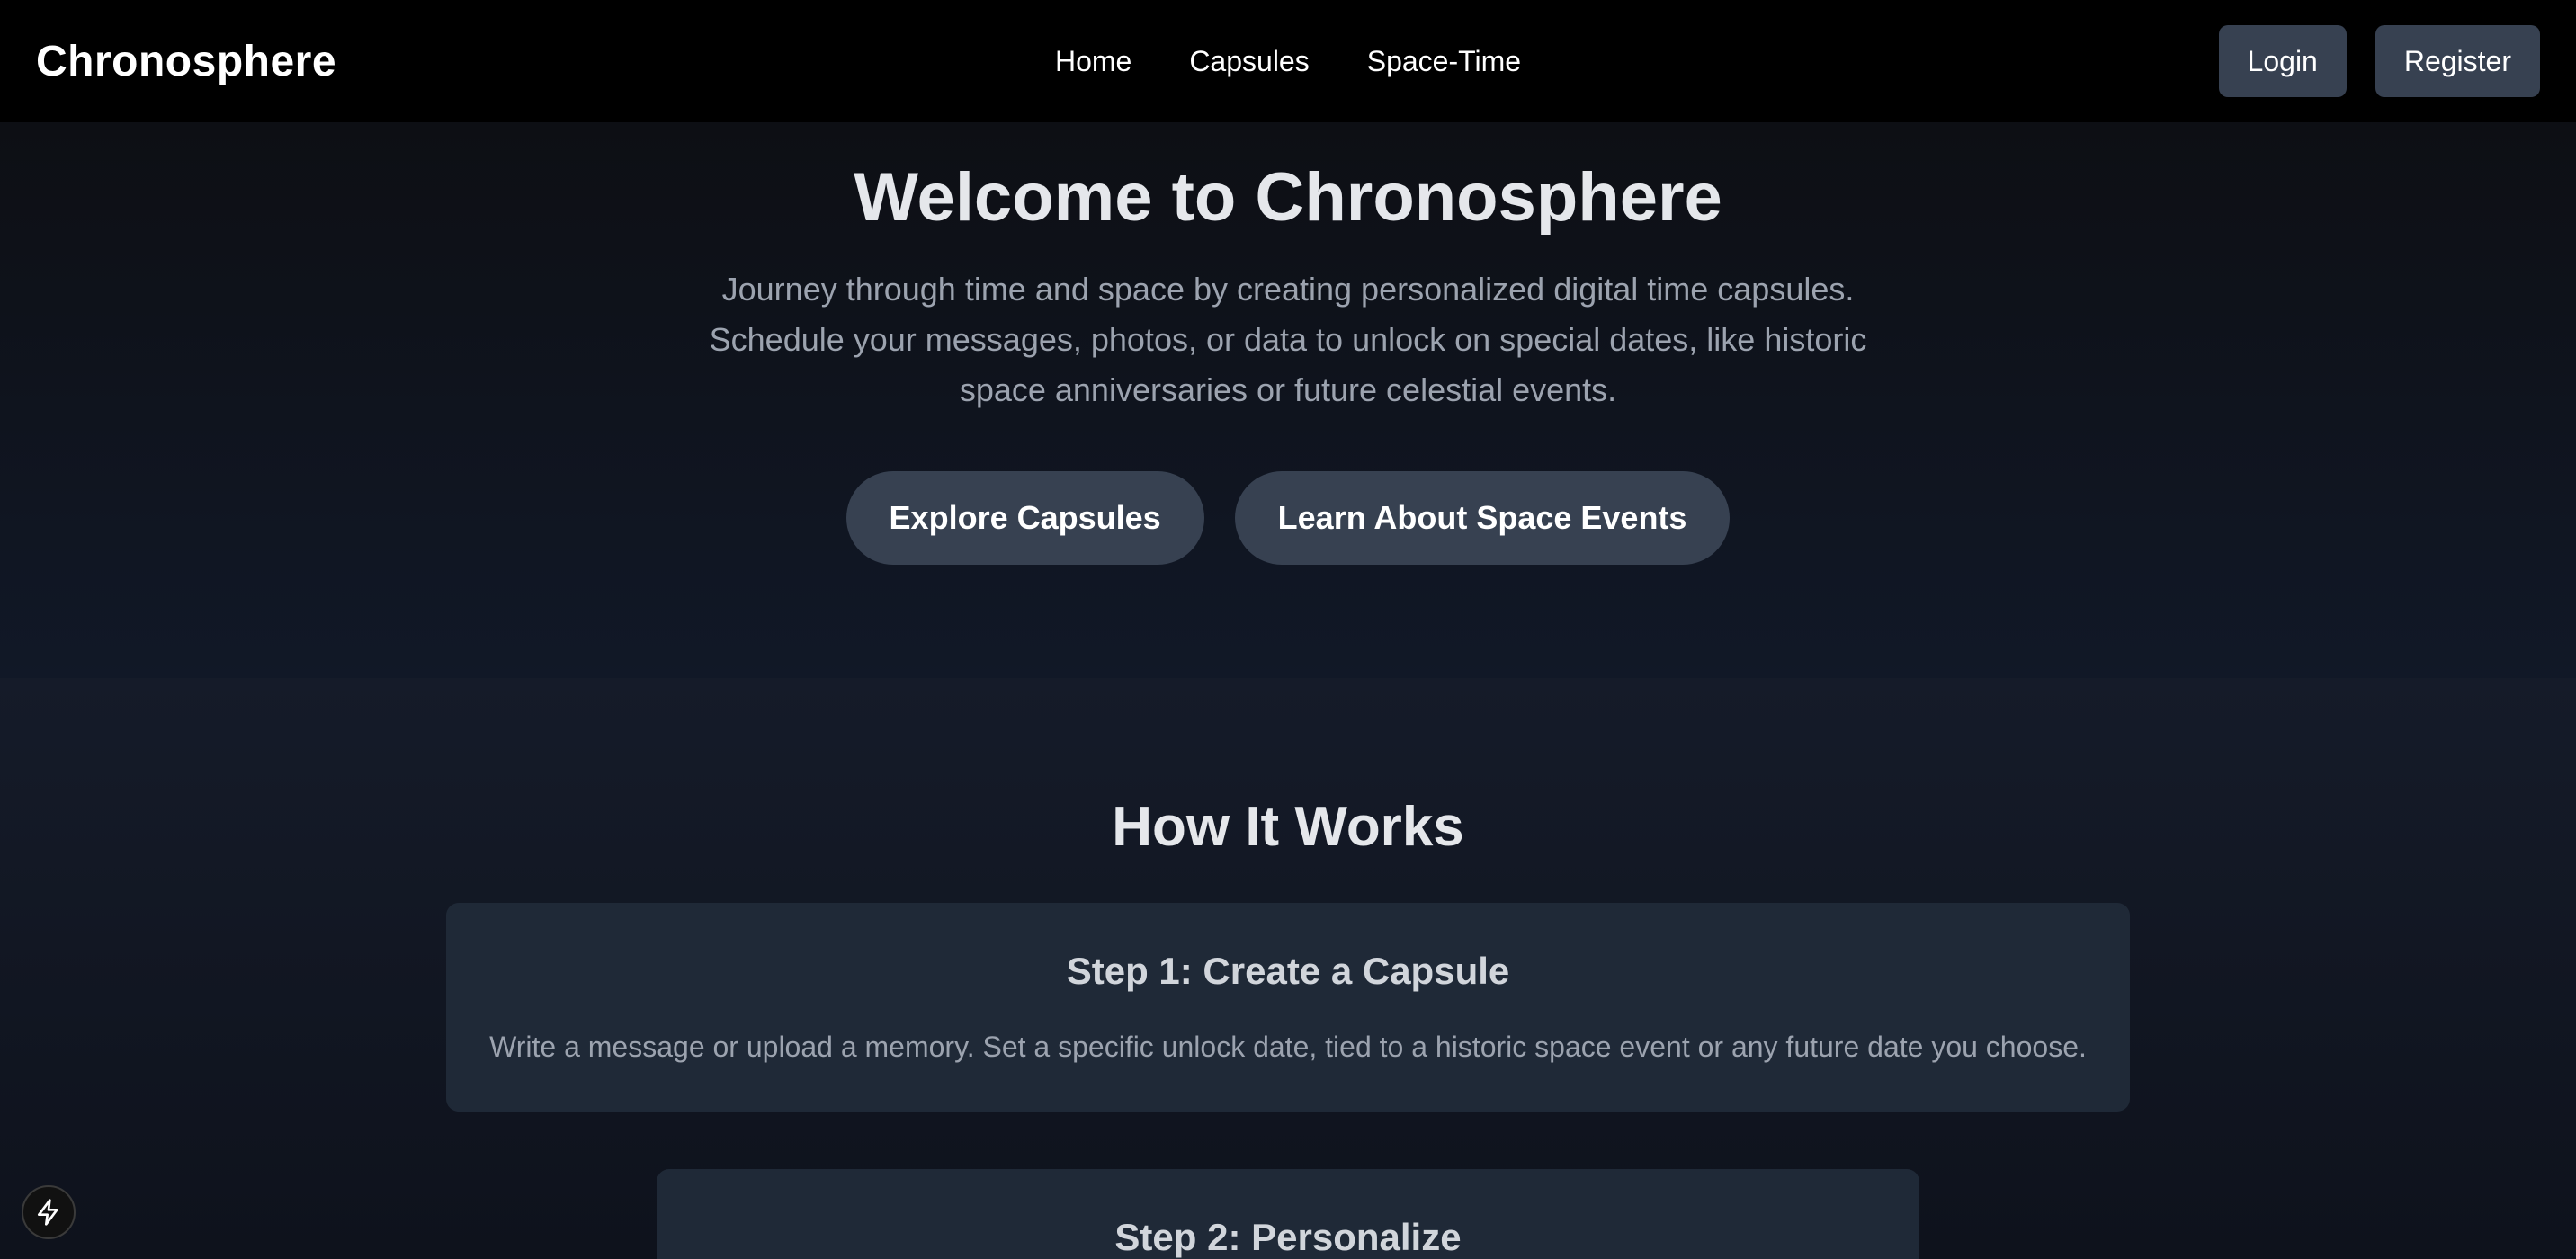  What do you see at coordinates (1024, 518) in the screenshot?
I see `explore-capsules-button: Explore Capsules` at bounding box center [1024, 518].